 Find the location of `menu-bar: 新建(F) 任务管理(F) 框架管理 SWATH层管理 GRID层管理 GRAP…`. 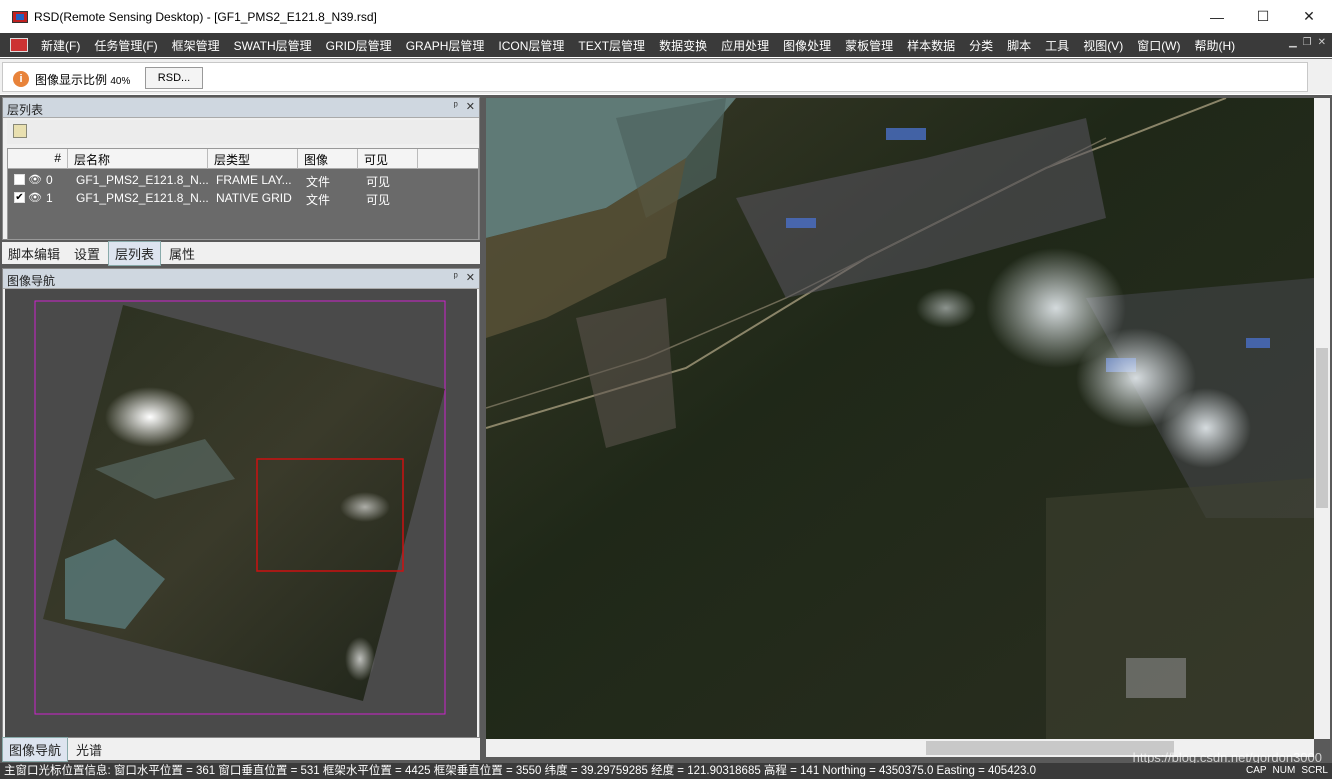

menu-bar: 新建(F) 任务管理(F) 框架管理 SWATH层管理 GRID层管理 GRAP… is located at coordinates (666, 45).